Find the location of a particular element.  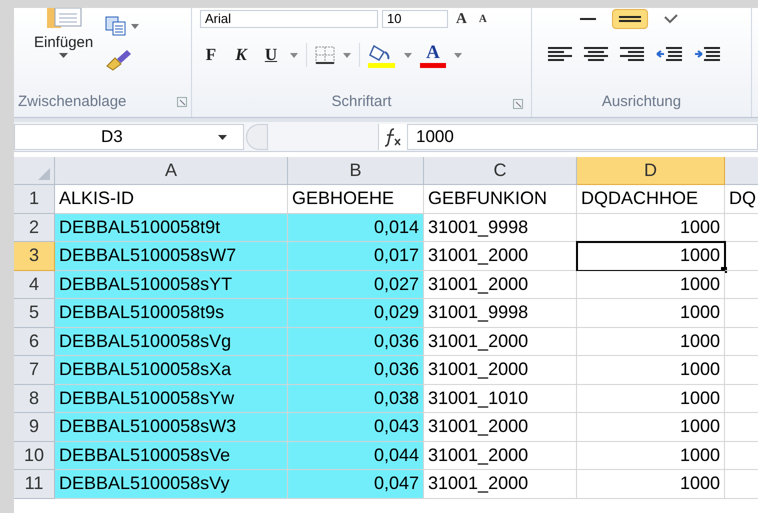

group-label: Ausrichtung is located at coordinates (642, 102).